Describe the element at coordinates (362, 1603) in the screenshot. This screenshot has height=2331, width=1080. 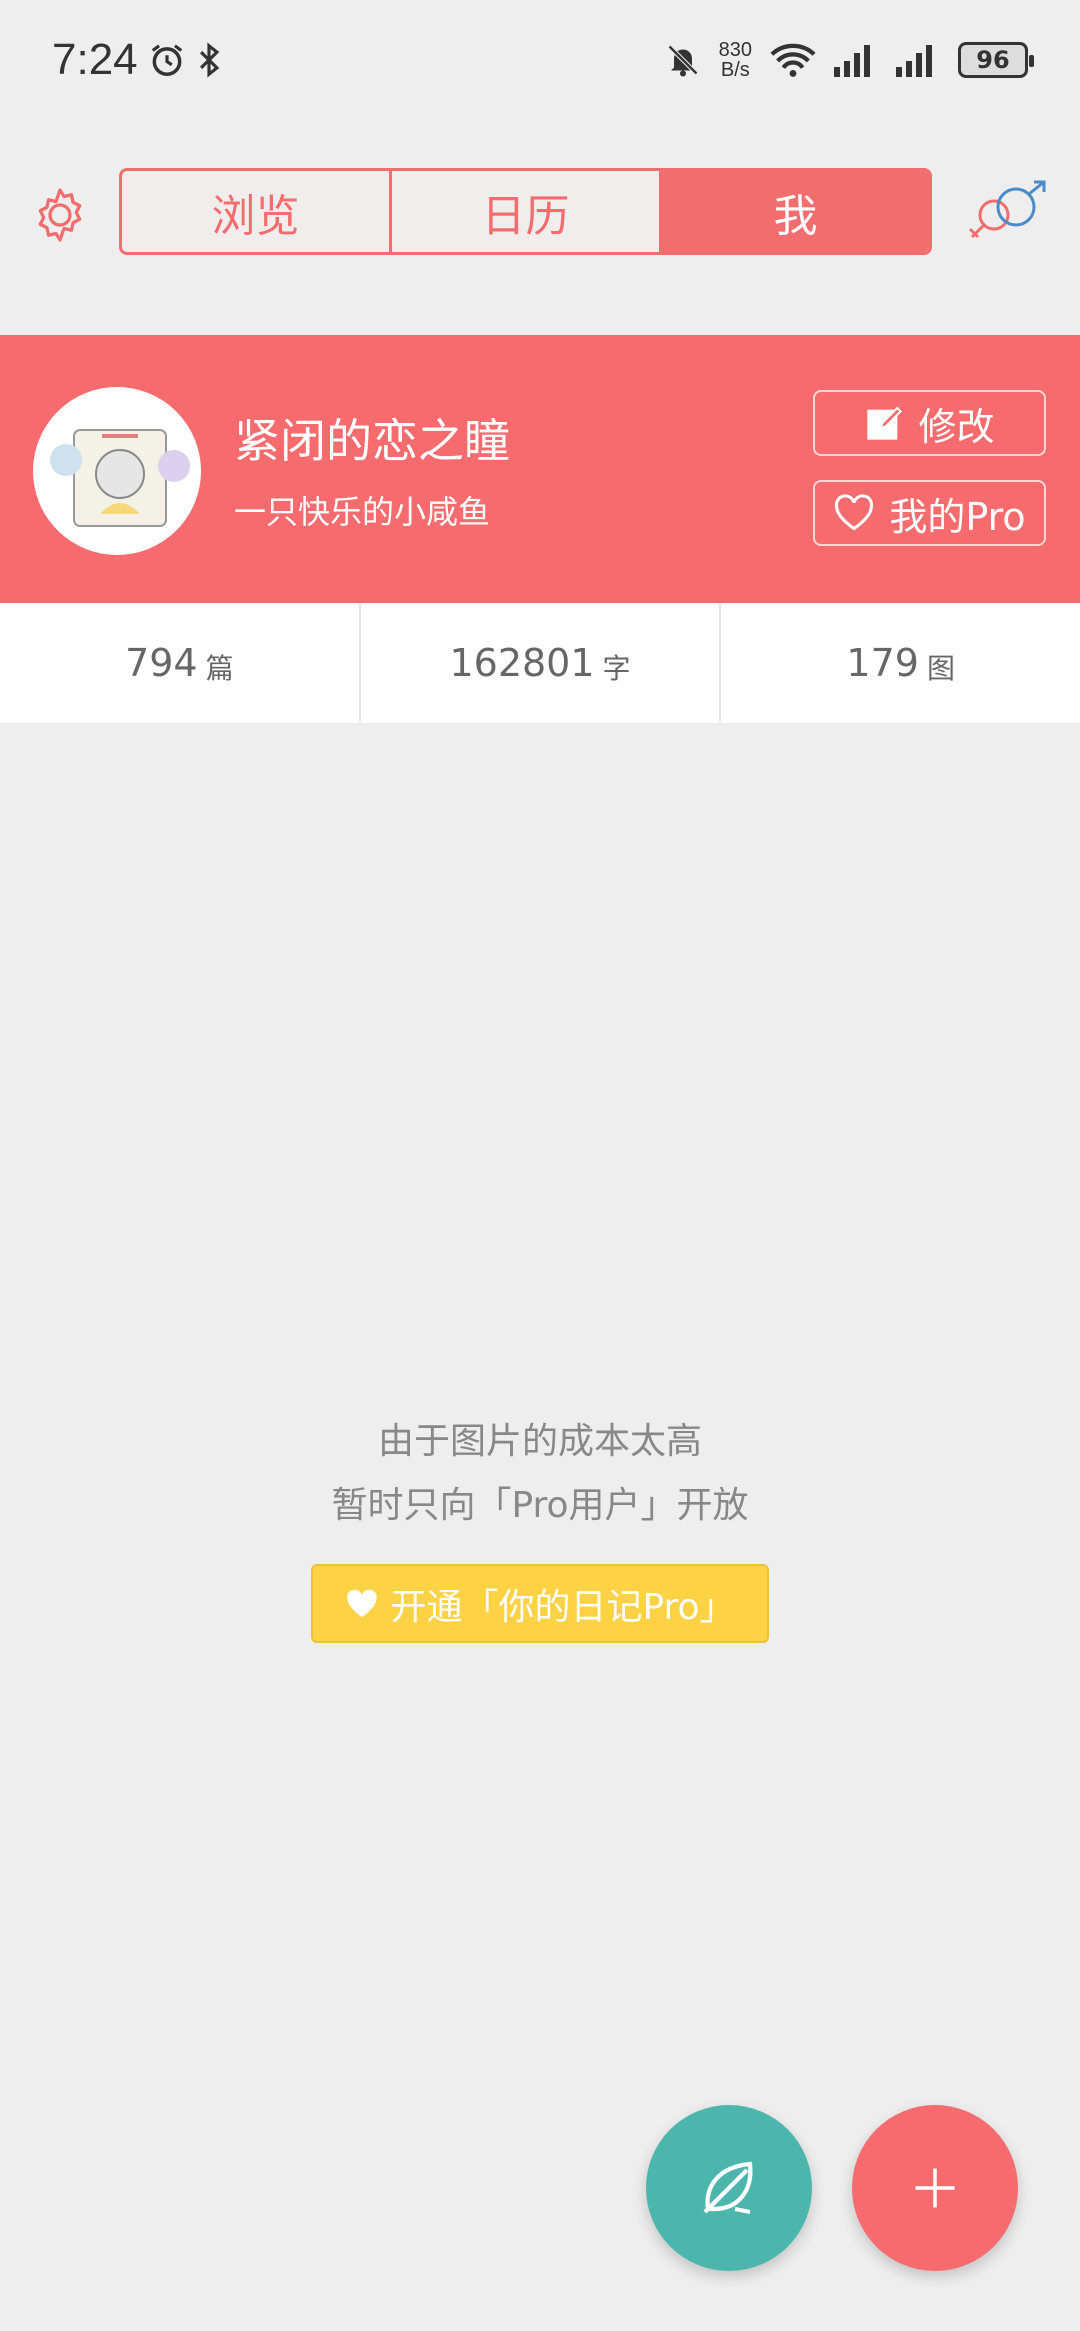
I see `heart-icon` at that location.